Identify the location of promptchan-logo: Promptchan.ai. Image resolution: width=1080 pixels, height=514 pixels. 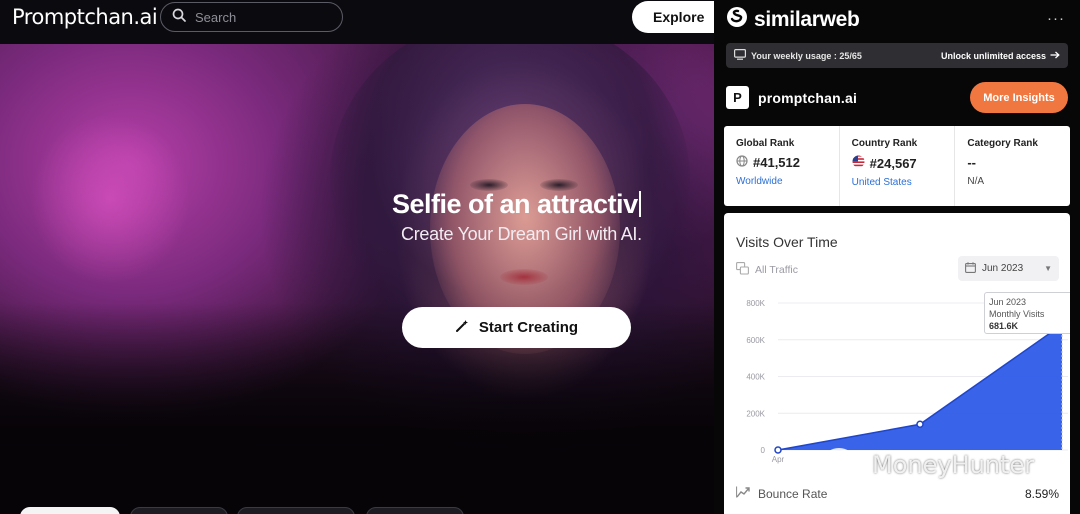
(85, 17).